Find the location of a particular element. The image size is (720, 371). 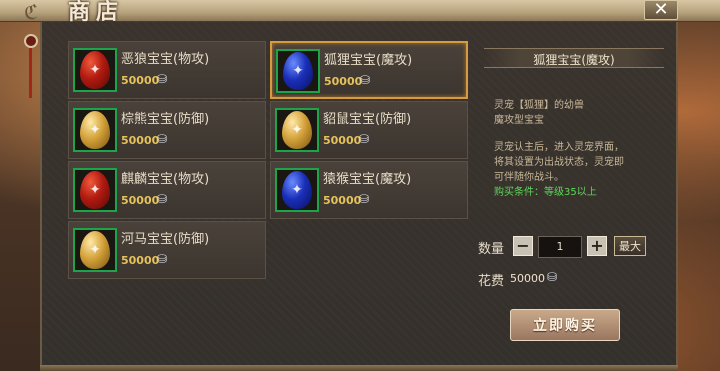

detail-description: 可伴随你战斗。 is located at coordinates (529, 177).